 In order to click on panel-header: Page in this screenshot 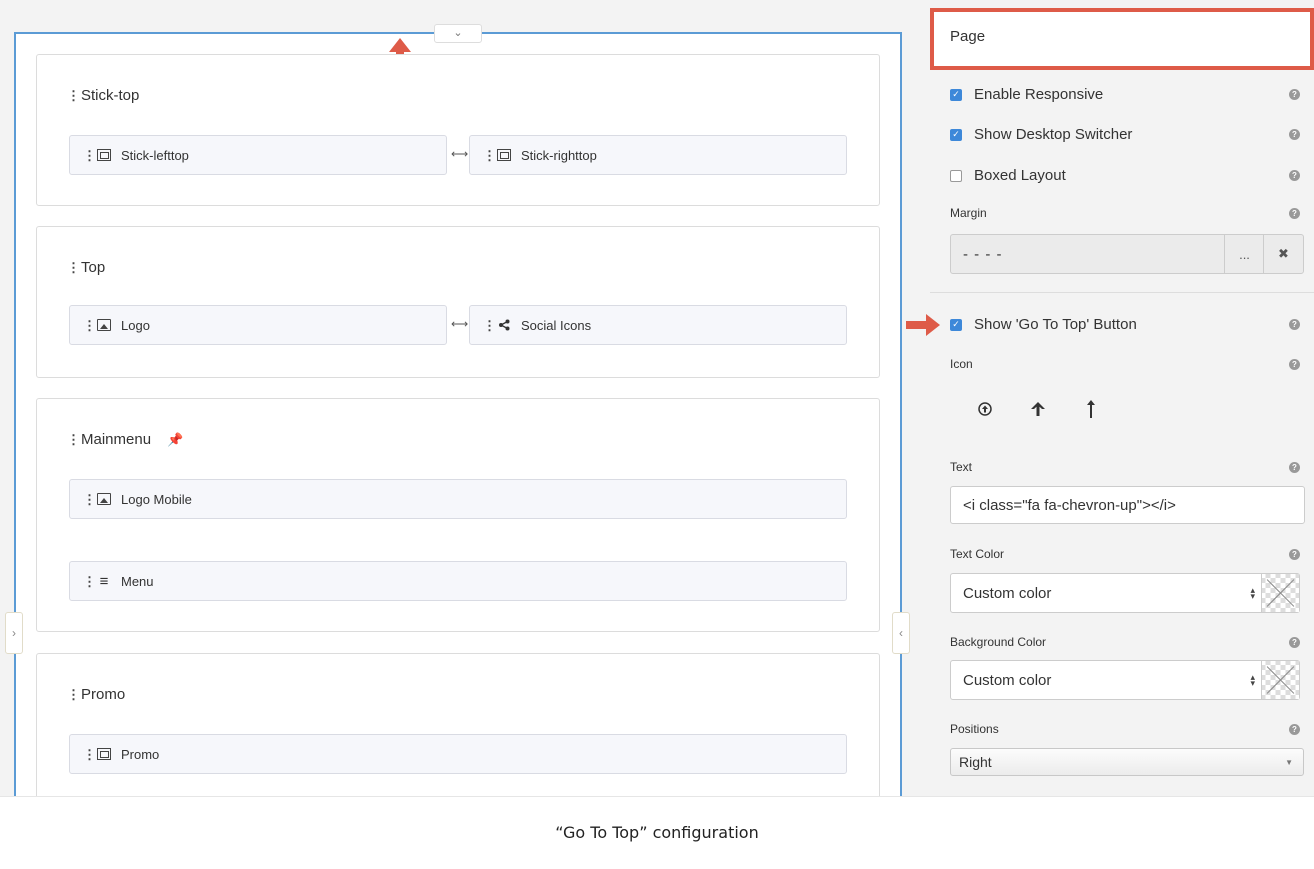, I will do `click(1122, 39)`.